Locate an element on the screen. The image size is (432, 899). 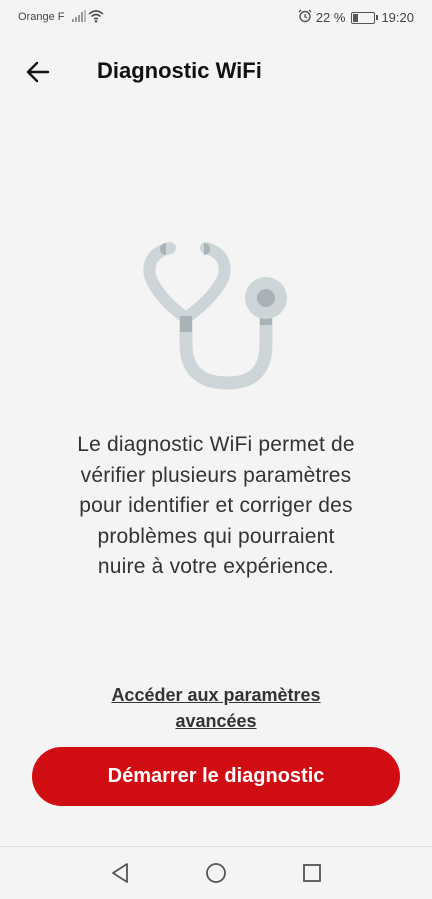
status-bar: Orange F 22 % 19:20 is located at coordinates (216, 17).